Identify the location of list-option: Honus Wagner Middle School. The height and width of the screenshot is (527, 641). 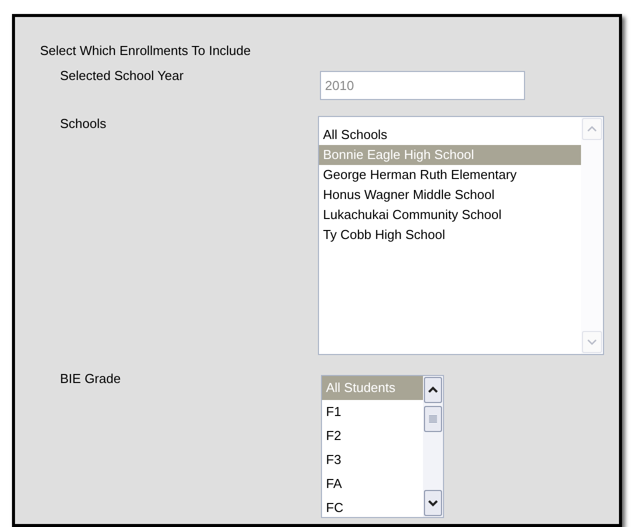
(450, 195).